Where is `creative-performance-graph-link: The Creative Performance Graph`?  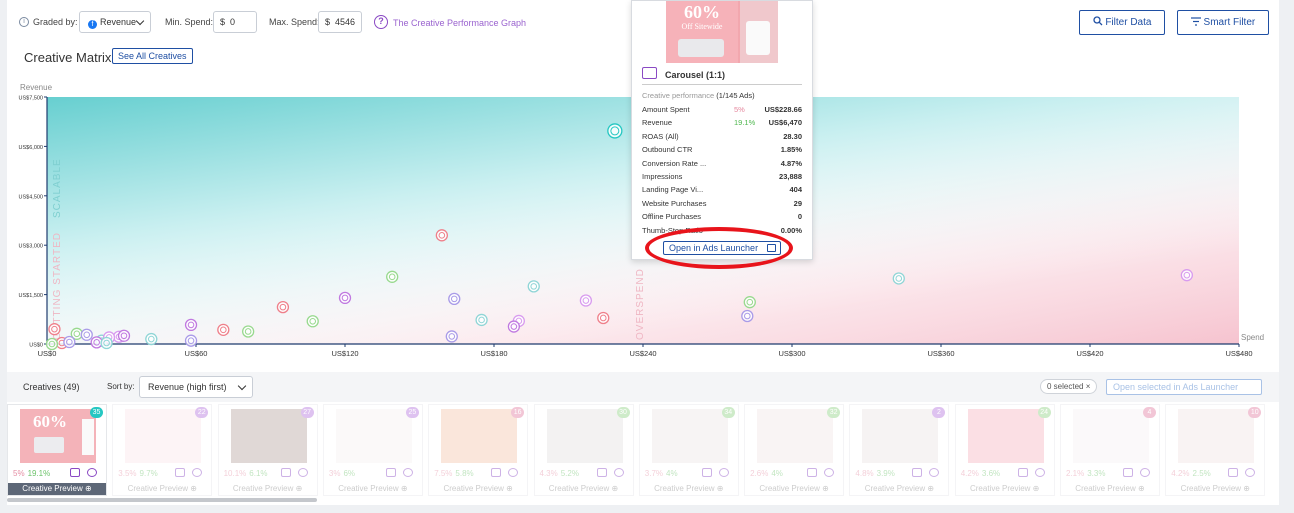
creative-performance-graph-link: The Creative Performance Graph is located at coordinates (459, 23).